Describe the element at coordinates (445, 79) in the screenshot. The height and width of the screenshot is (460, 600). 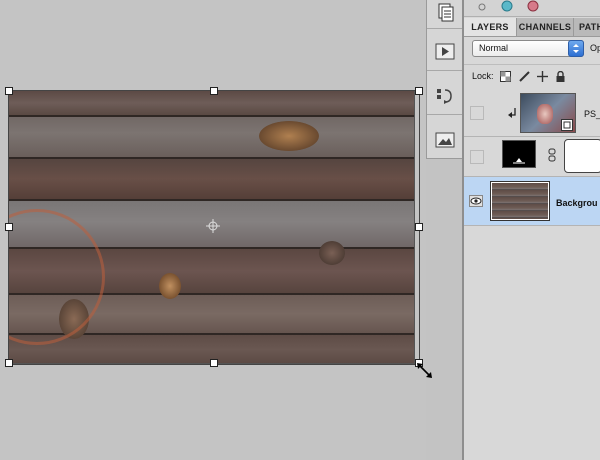
I see `panel-icon-strip` at that location.